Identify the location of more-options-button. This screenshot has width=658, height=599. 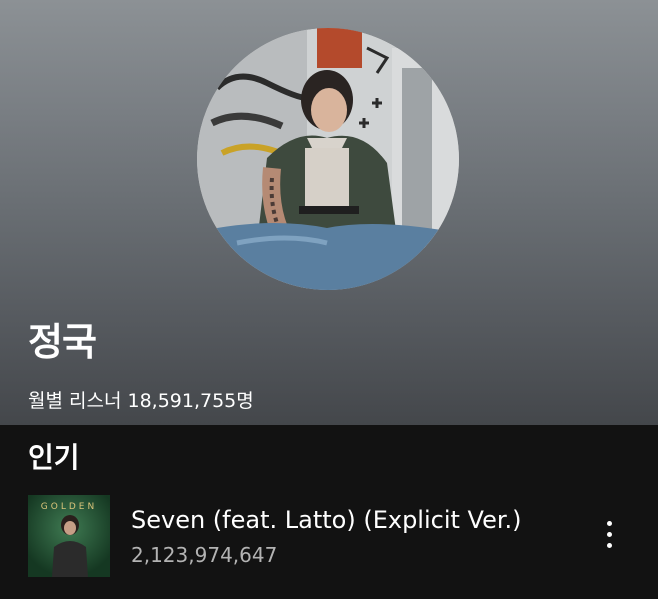
(610, 535).